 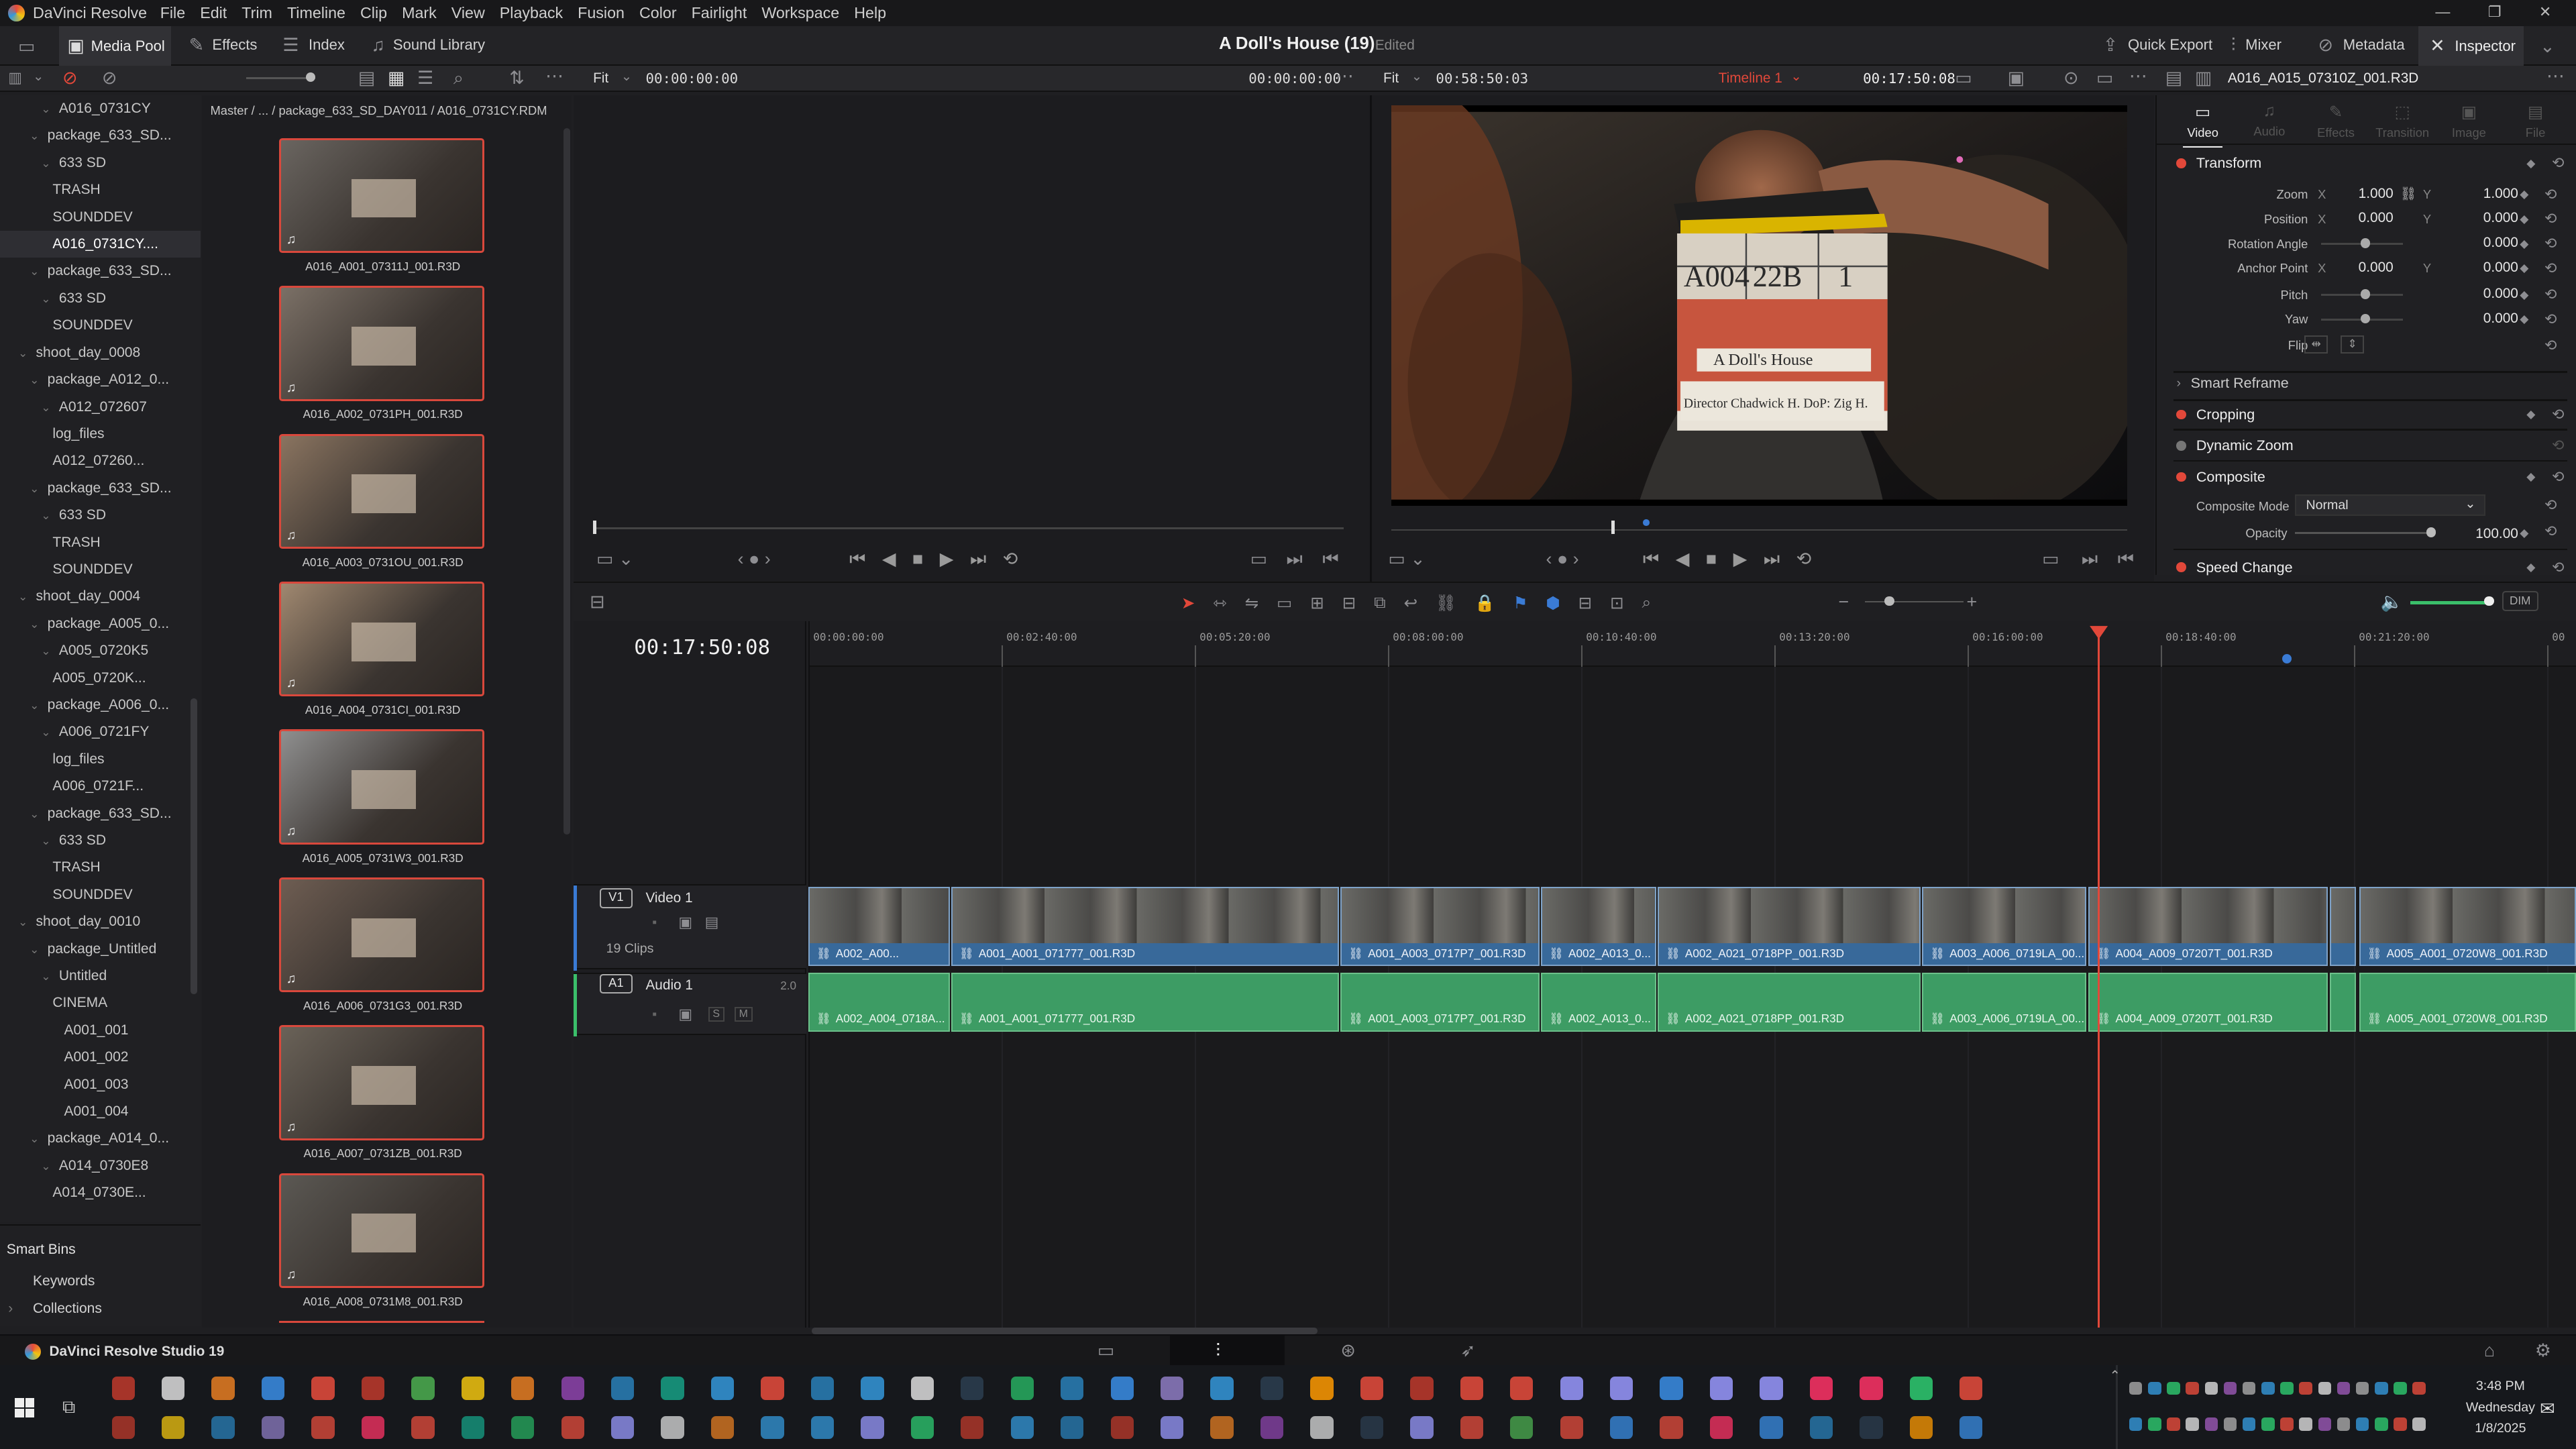 What do you see at coordinates (100, 352) in the screenshot?
I see `tree-item: ⌄ shoot_day_0008` at bounding box center [100, 352].